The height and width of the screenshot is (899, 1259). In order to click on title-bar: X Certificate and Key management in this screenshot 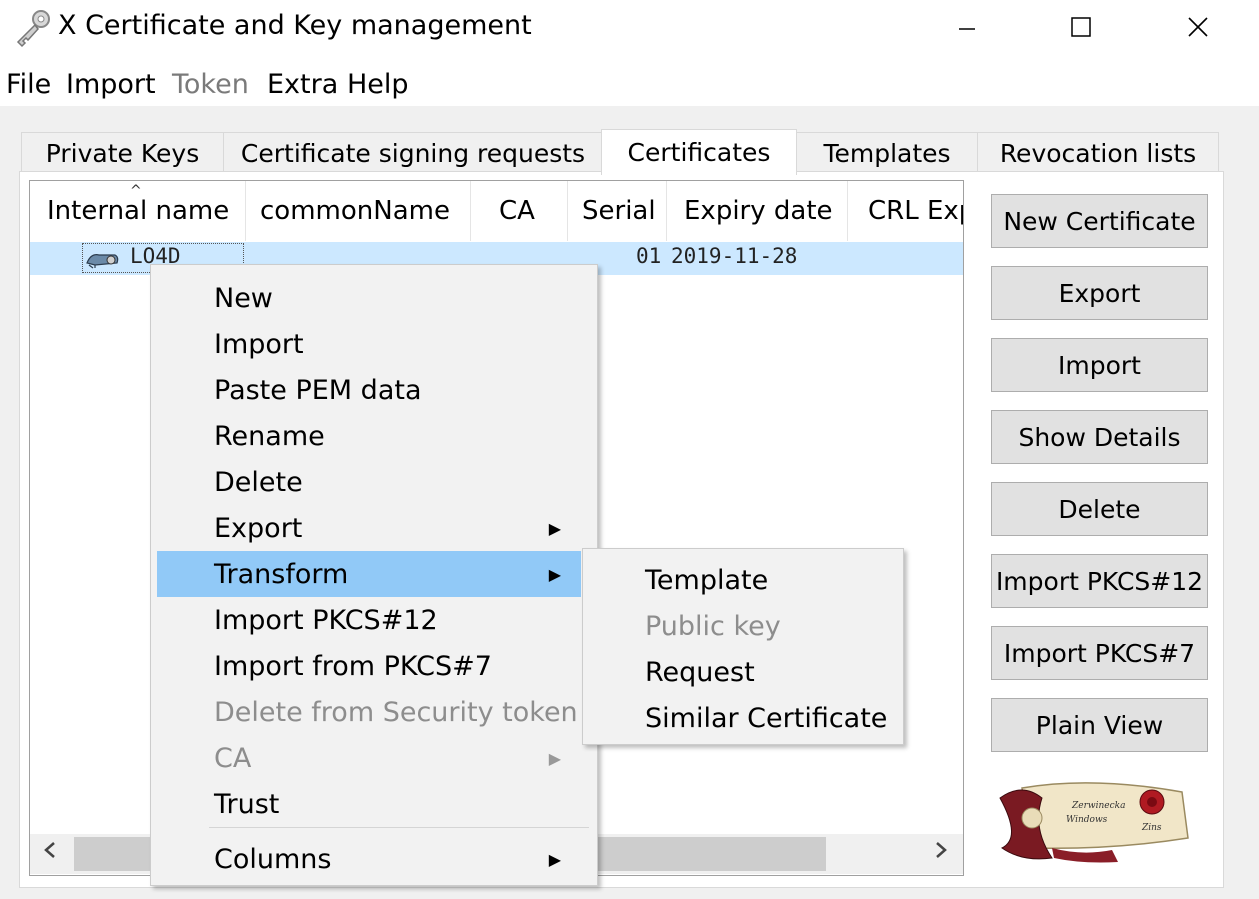, I will do `click(629, 27)`.